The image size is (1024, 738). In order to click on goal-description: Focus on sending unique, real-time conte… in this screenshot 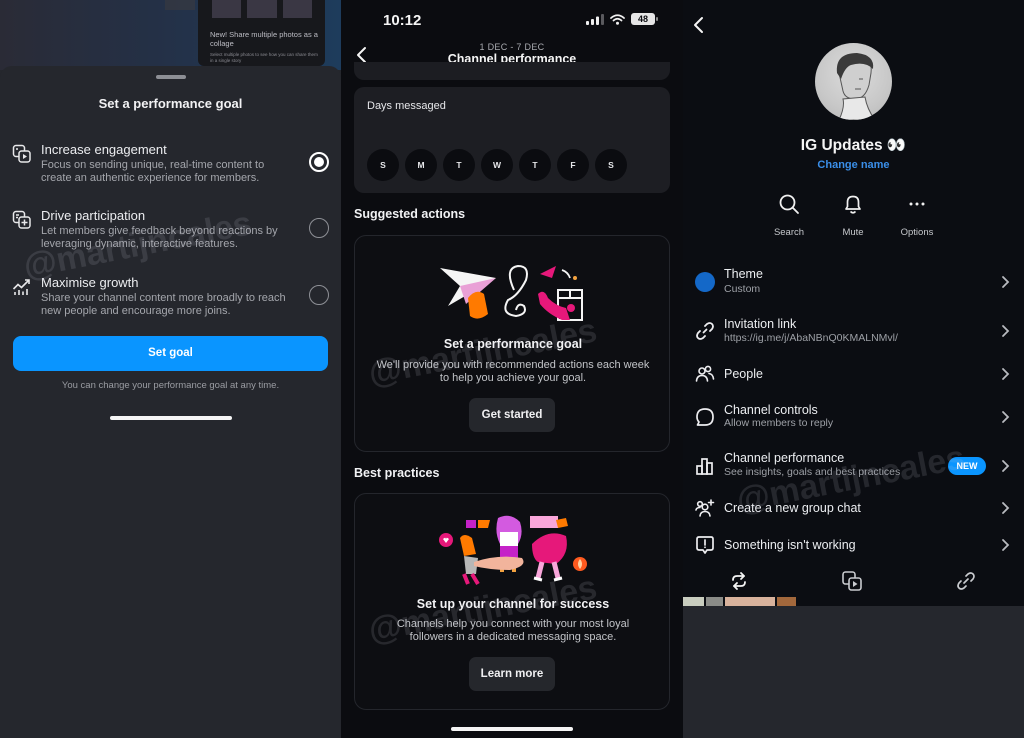, I will do `click(153, 171)`.